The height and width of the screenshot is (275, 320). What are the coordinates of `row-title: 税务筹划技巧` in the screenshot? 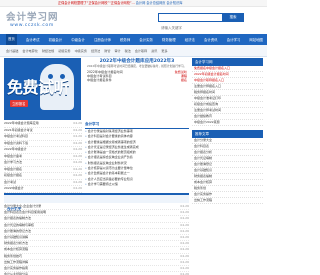 It's located at (13, 256).